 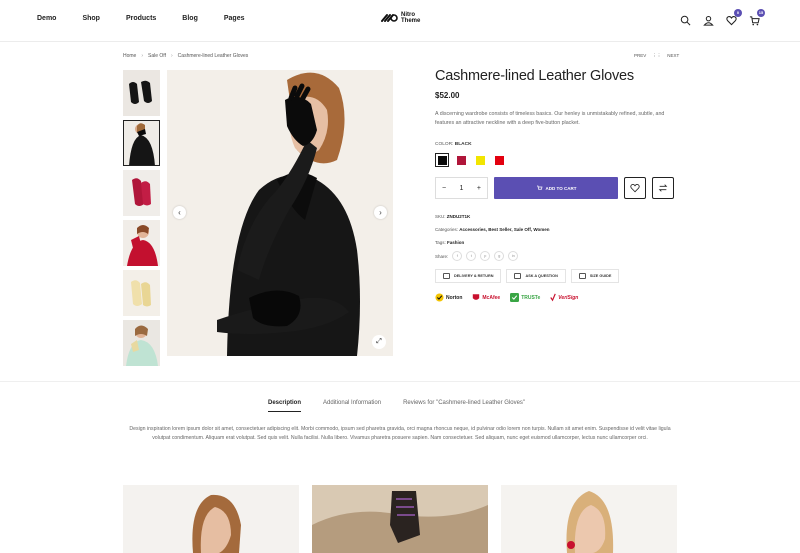 What do you see at coordinates (557, 256) in the screenshot?
I see `share-row: Share: f t p g in` at bounding box center [557, 256].